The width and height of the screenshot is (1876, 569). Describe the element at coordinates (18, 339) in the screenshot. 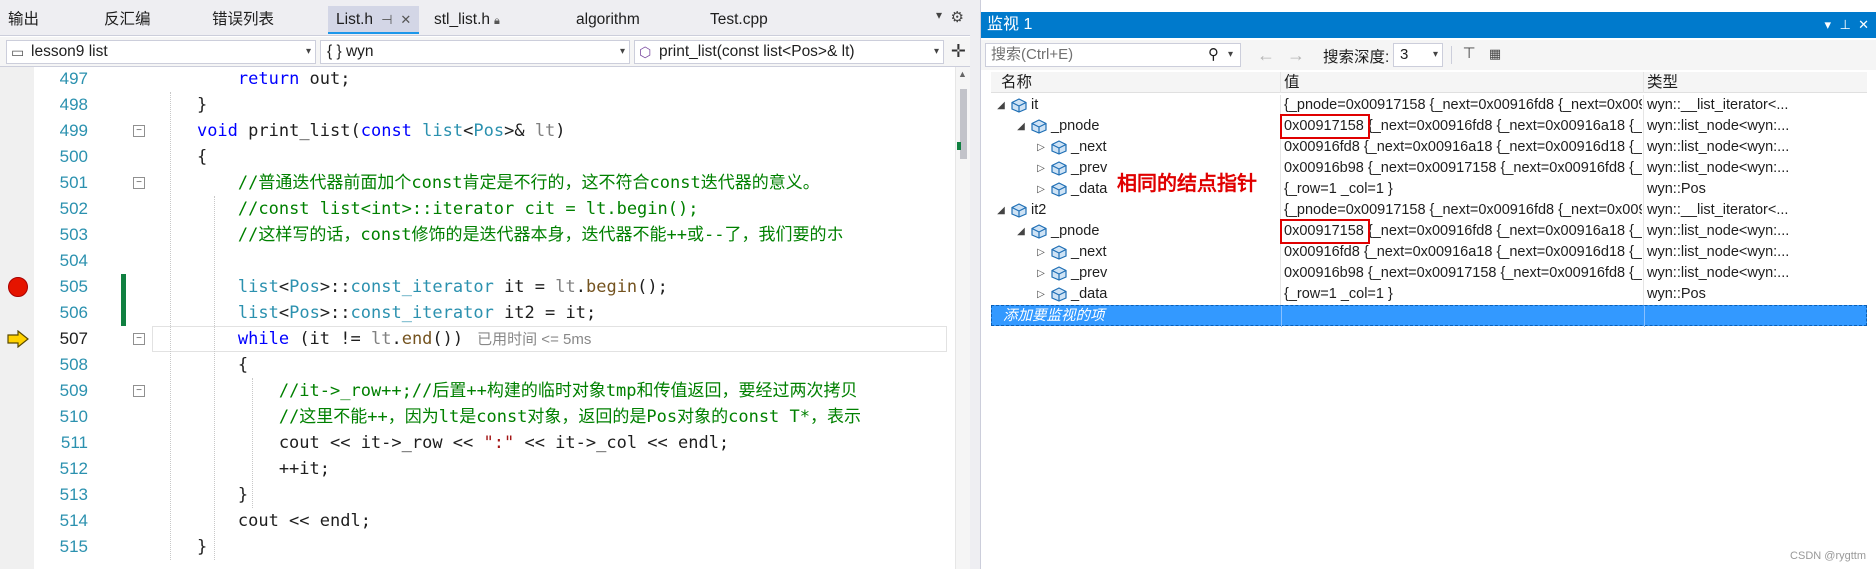

I see `instruction-pointer-icon` at that location.